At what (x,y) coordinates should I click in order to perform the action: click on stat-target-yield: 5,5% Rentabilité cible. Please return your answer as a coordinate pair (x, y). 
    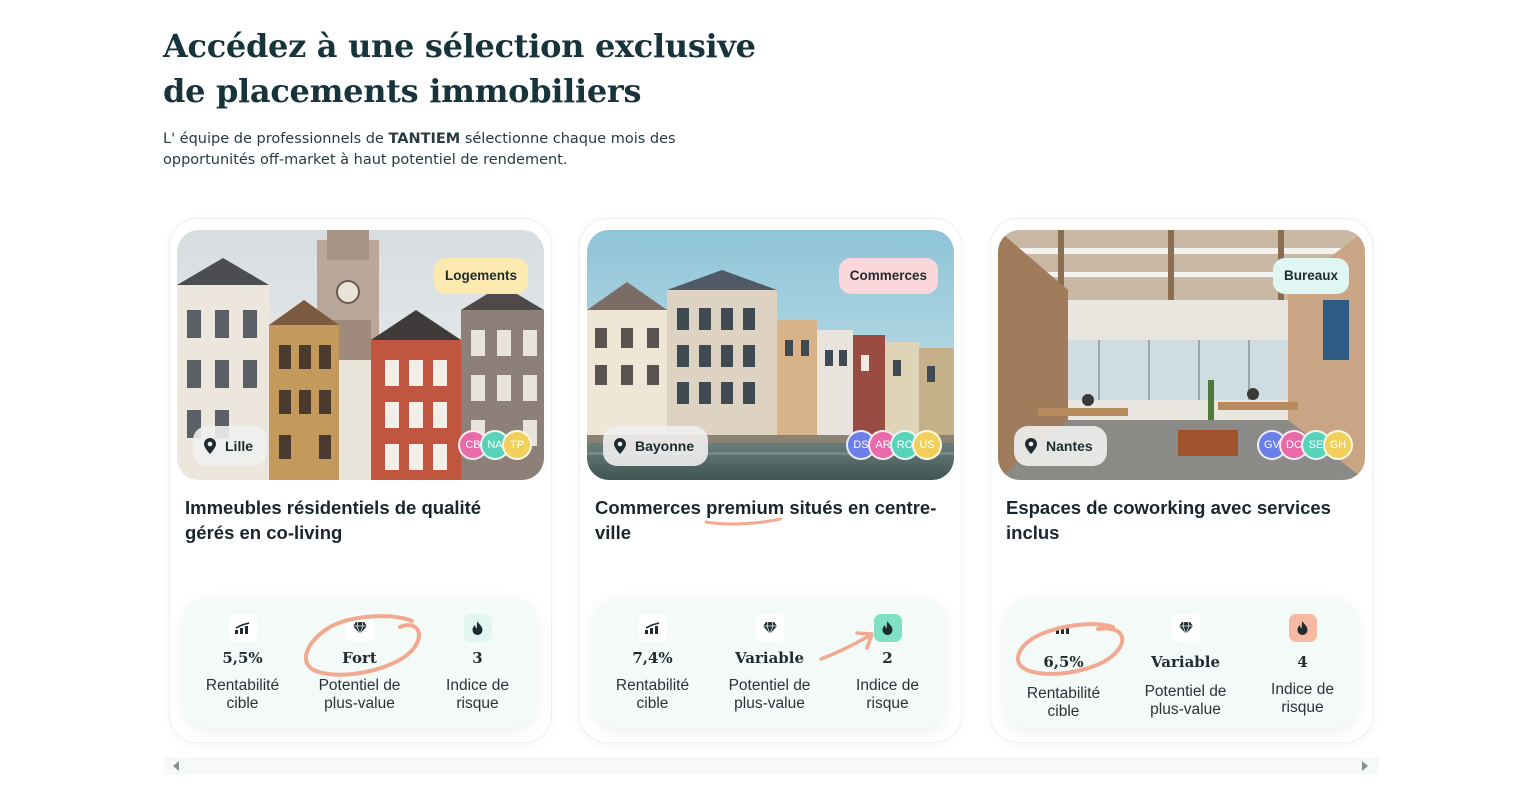
    Looking at the image, I should click on (242, 663).